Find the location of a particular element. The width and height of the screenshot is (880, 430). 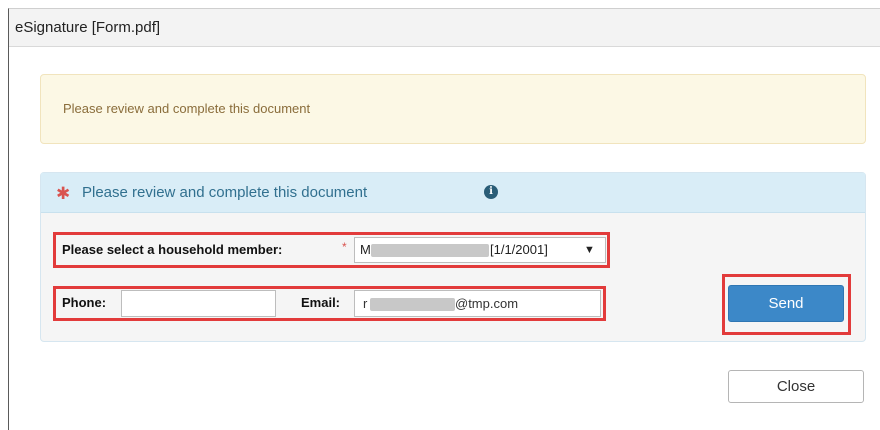

info-icon: i is located at coordinates (491, 192).